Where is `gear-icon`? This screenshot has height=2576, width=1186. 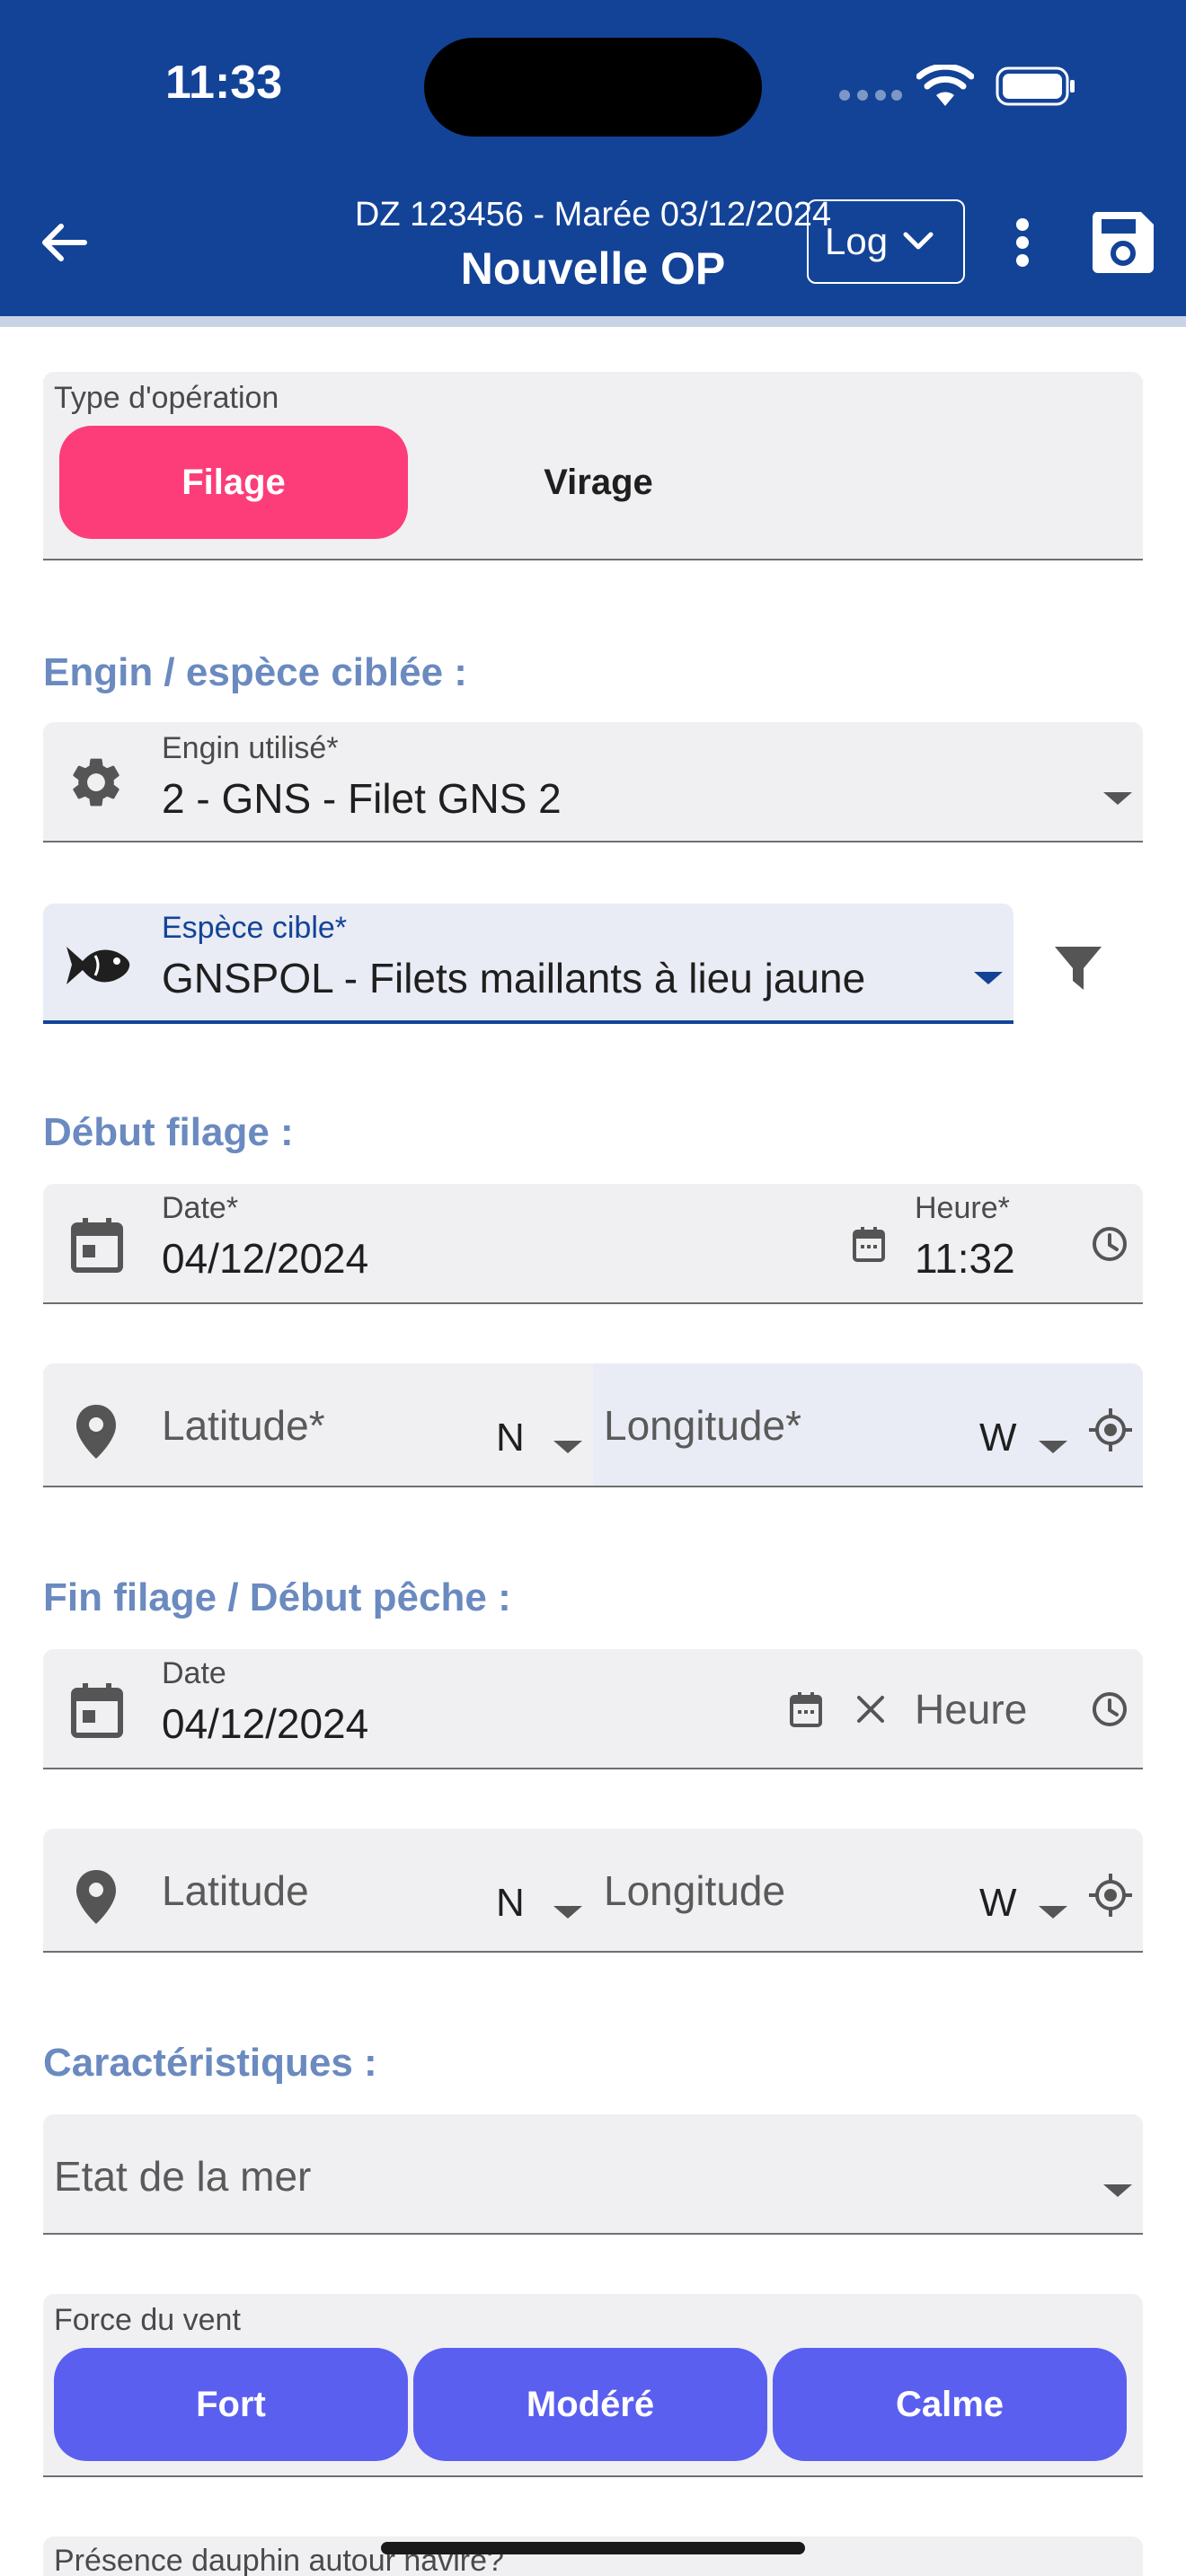
gear-icon is located at coordinates (96, 782).